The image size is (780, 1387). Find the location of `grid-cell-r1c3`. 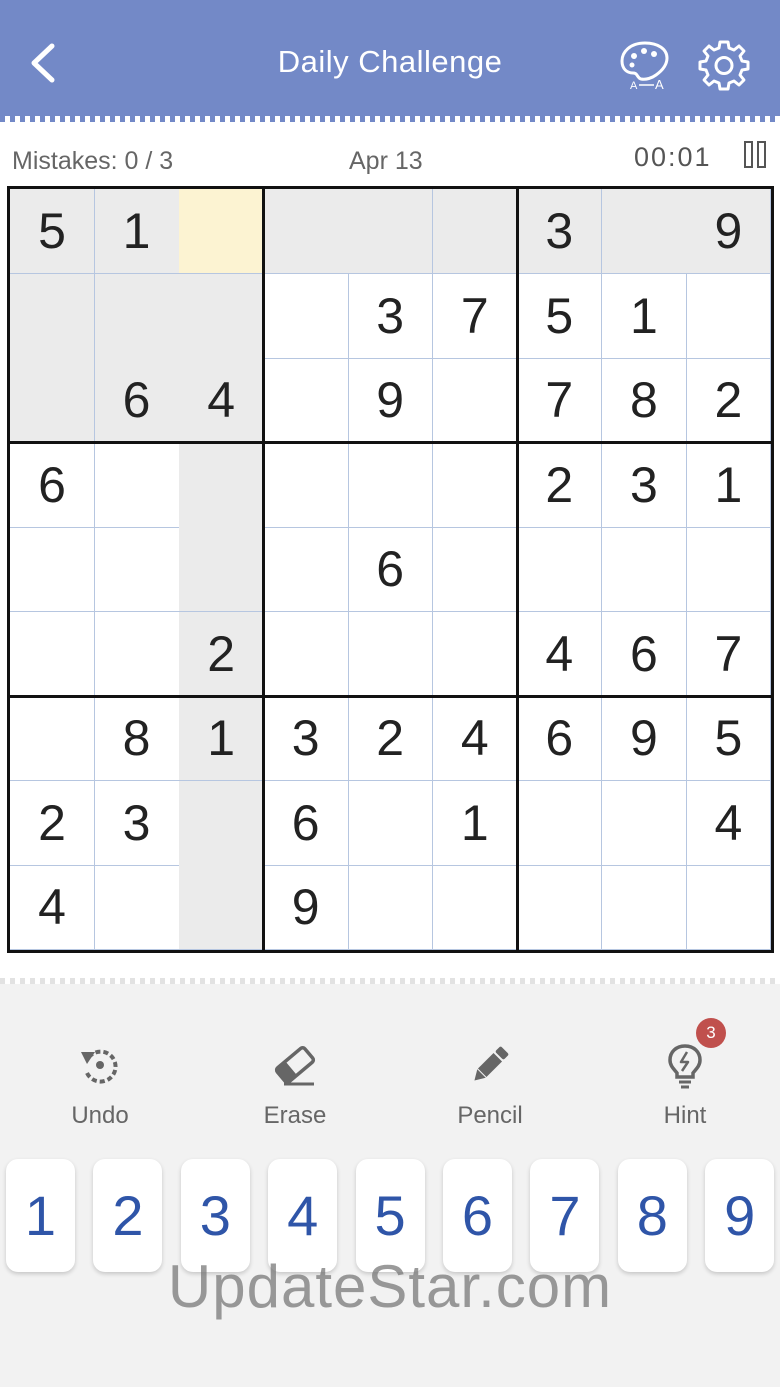

grid-cell-r1c3 is located at coordinates (222, 231).